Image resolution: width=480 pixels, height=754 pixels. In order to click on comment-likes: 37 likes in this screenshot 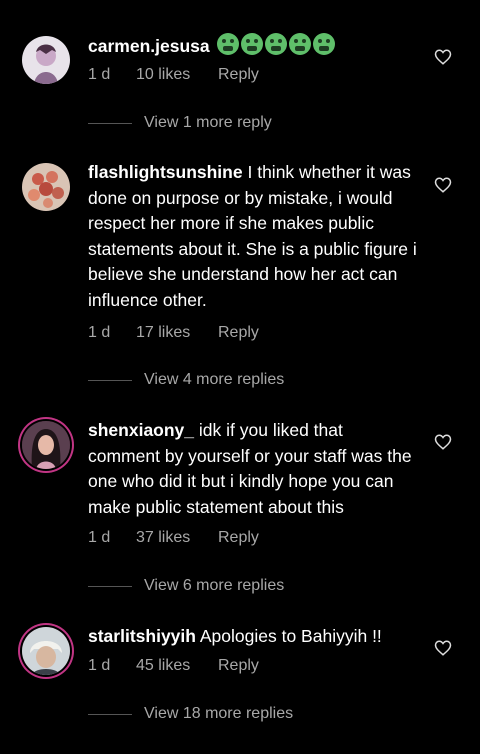, I will do `click(177, 538)`.